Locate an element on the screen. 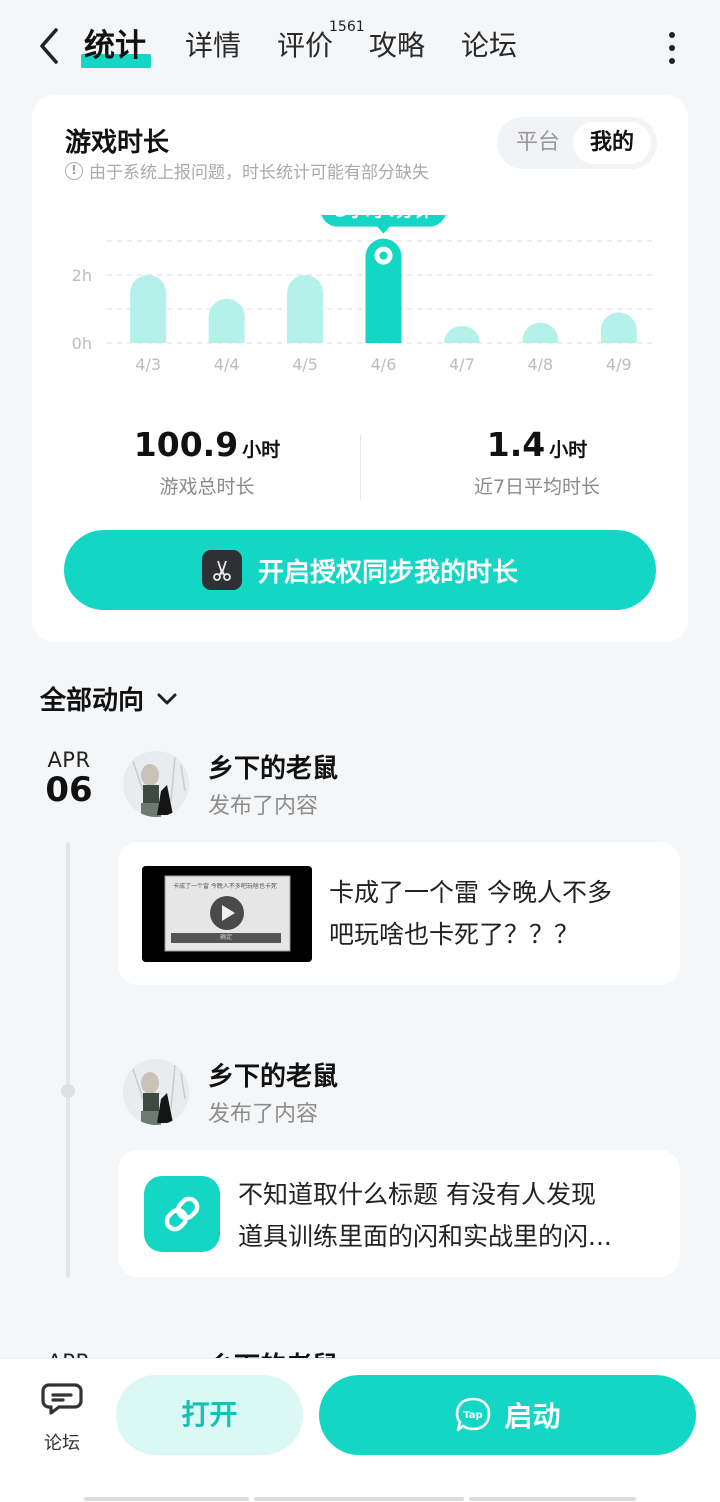 The image size is (720, 1502). total-playtime-label: 游戏总时长 is located at coordinates (207, 487).